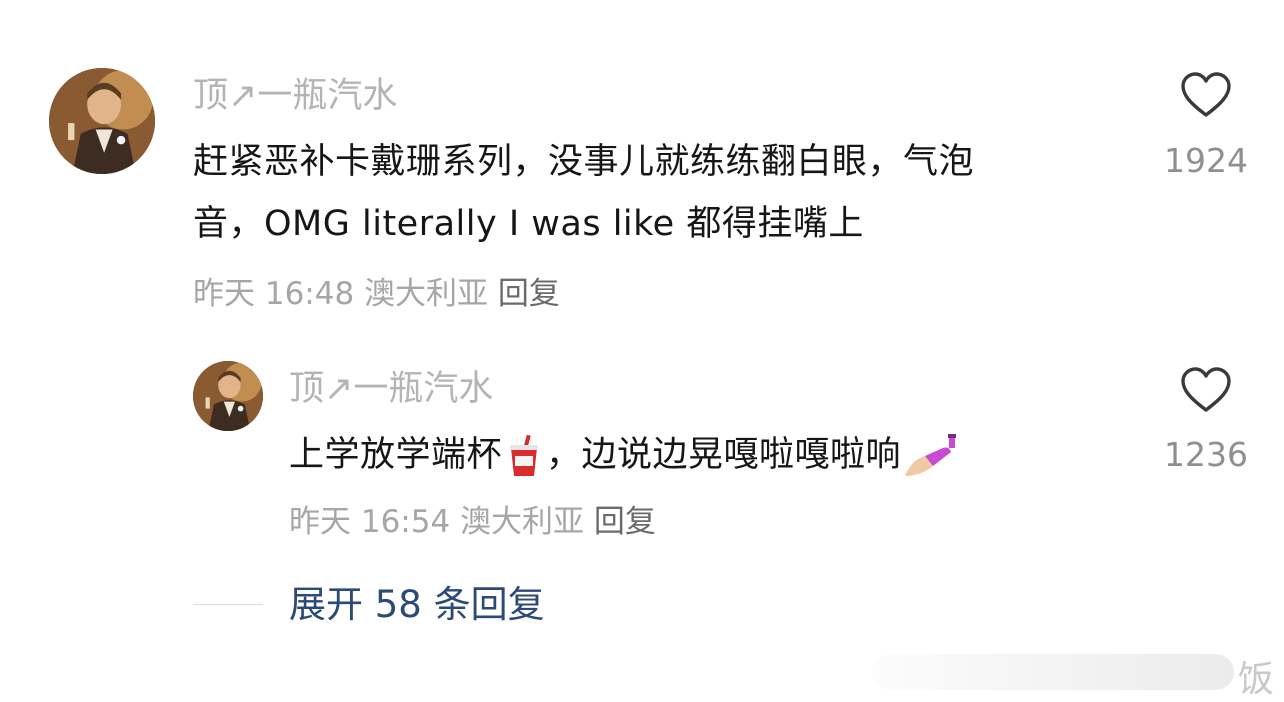 The height and width of the screenshot is (702, 1284). I want to click on like-count: 1236, so click(1206, 454).